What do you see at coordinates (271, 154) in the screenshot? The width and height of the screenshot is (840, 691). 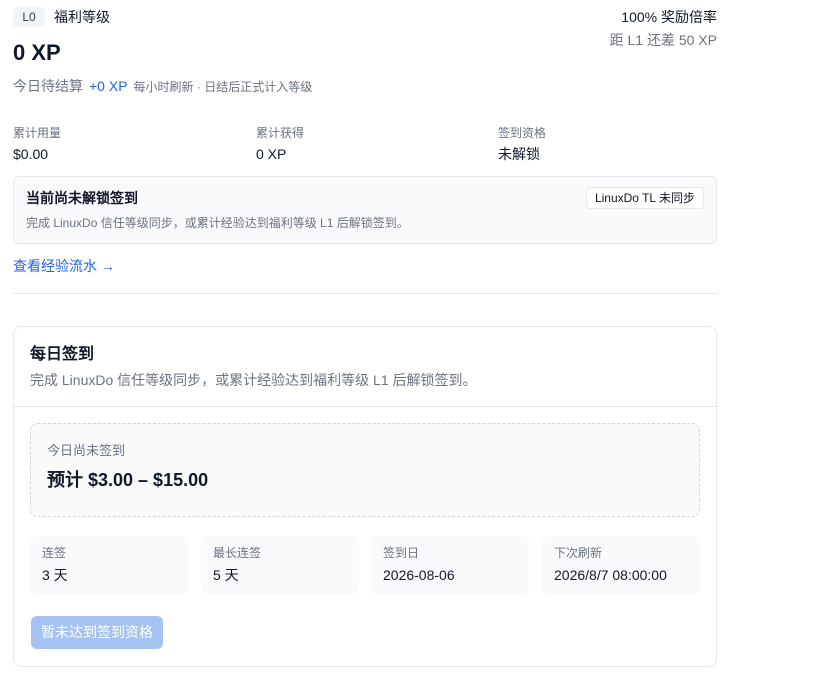 I see `stat-value: 0 XP` at bounding box center [271, 154].